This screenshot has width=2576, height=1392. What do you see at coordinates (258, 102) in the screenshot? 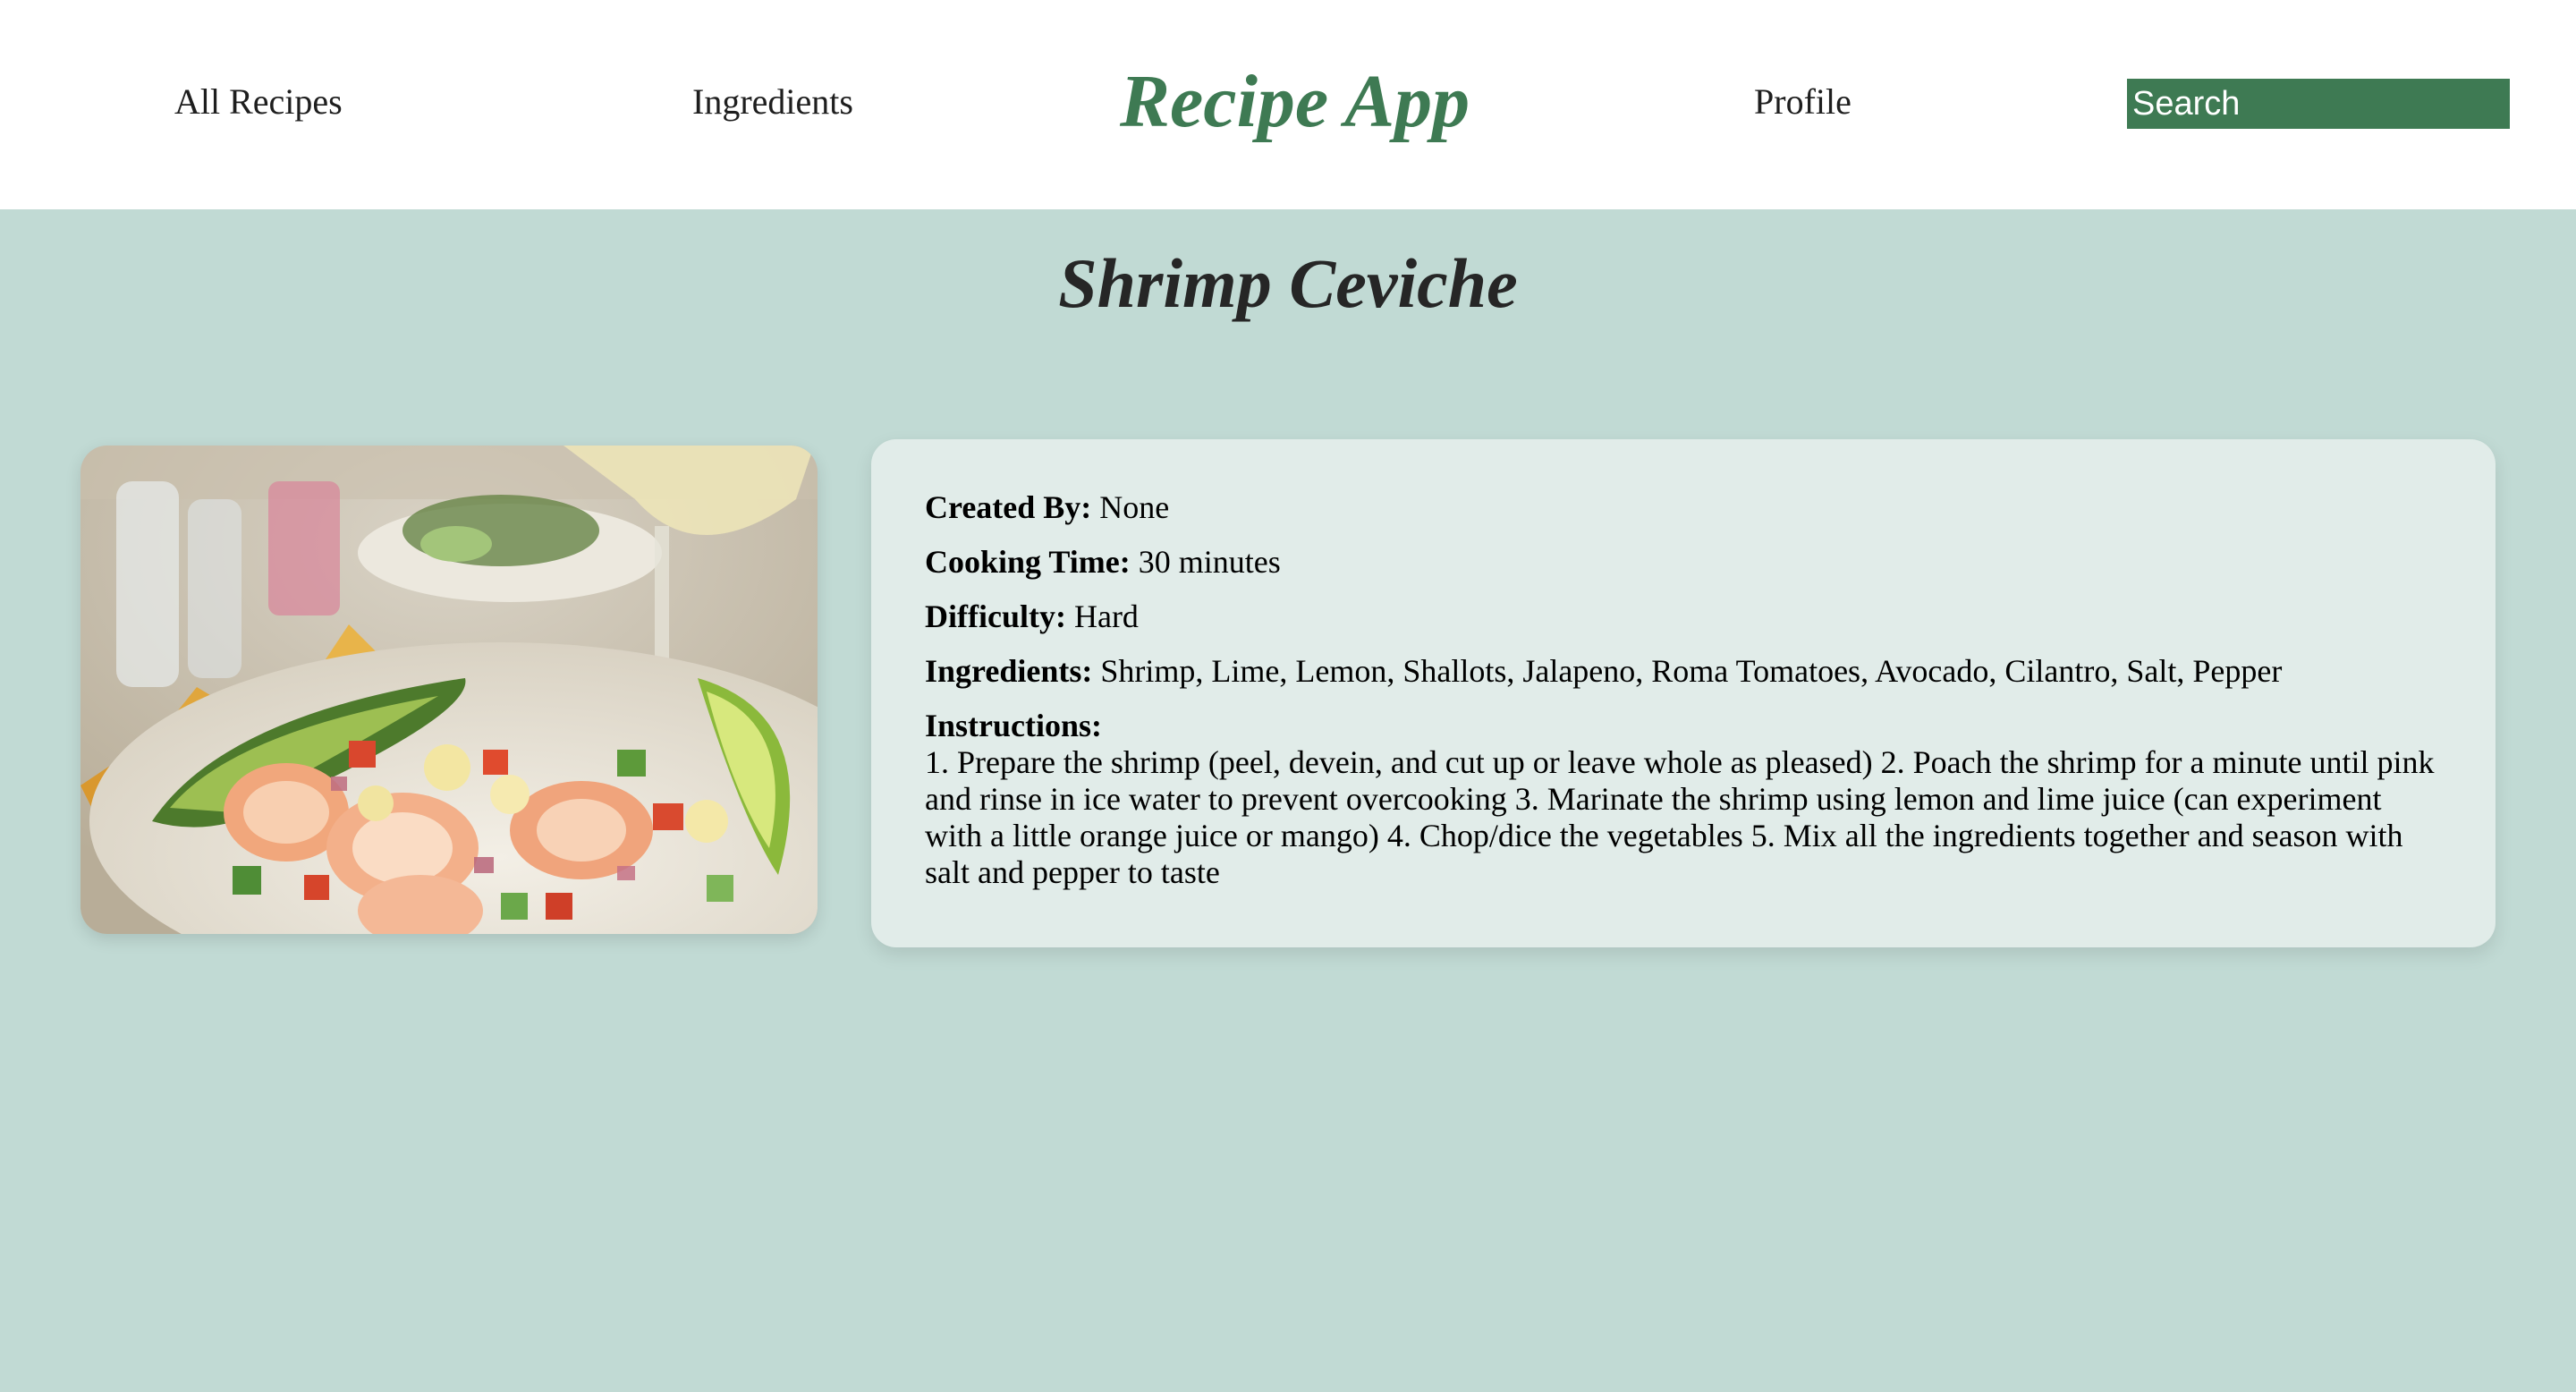
I see `nav-all-recipes-link: All Recipes` at bounding box center [258, 102].